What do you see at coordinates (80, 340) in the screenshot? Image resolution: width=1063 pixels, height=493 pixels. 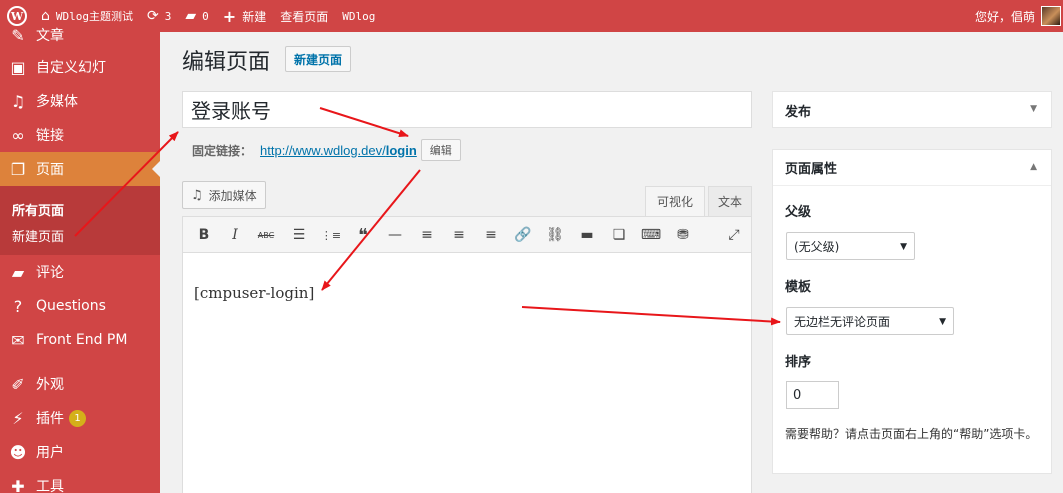 I see `sidebar-item-front-end-pm: ✉ Front End PM` at bounding box center [80, 340].